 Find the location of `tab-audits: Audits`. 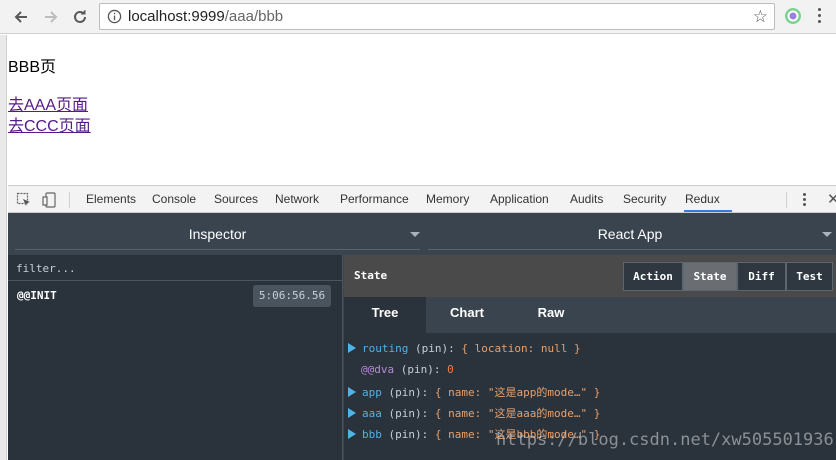

tab-audits: Audits is located at coordinates (586, 199).